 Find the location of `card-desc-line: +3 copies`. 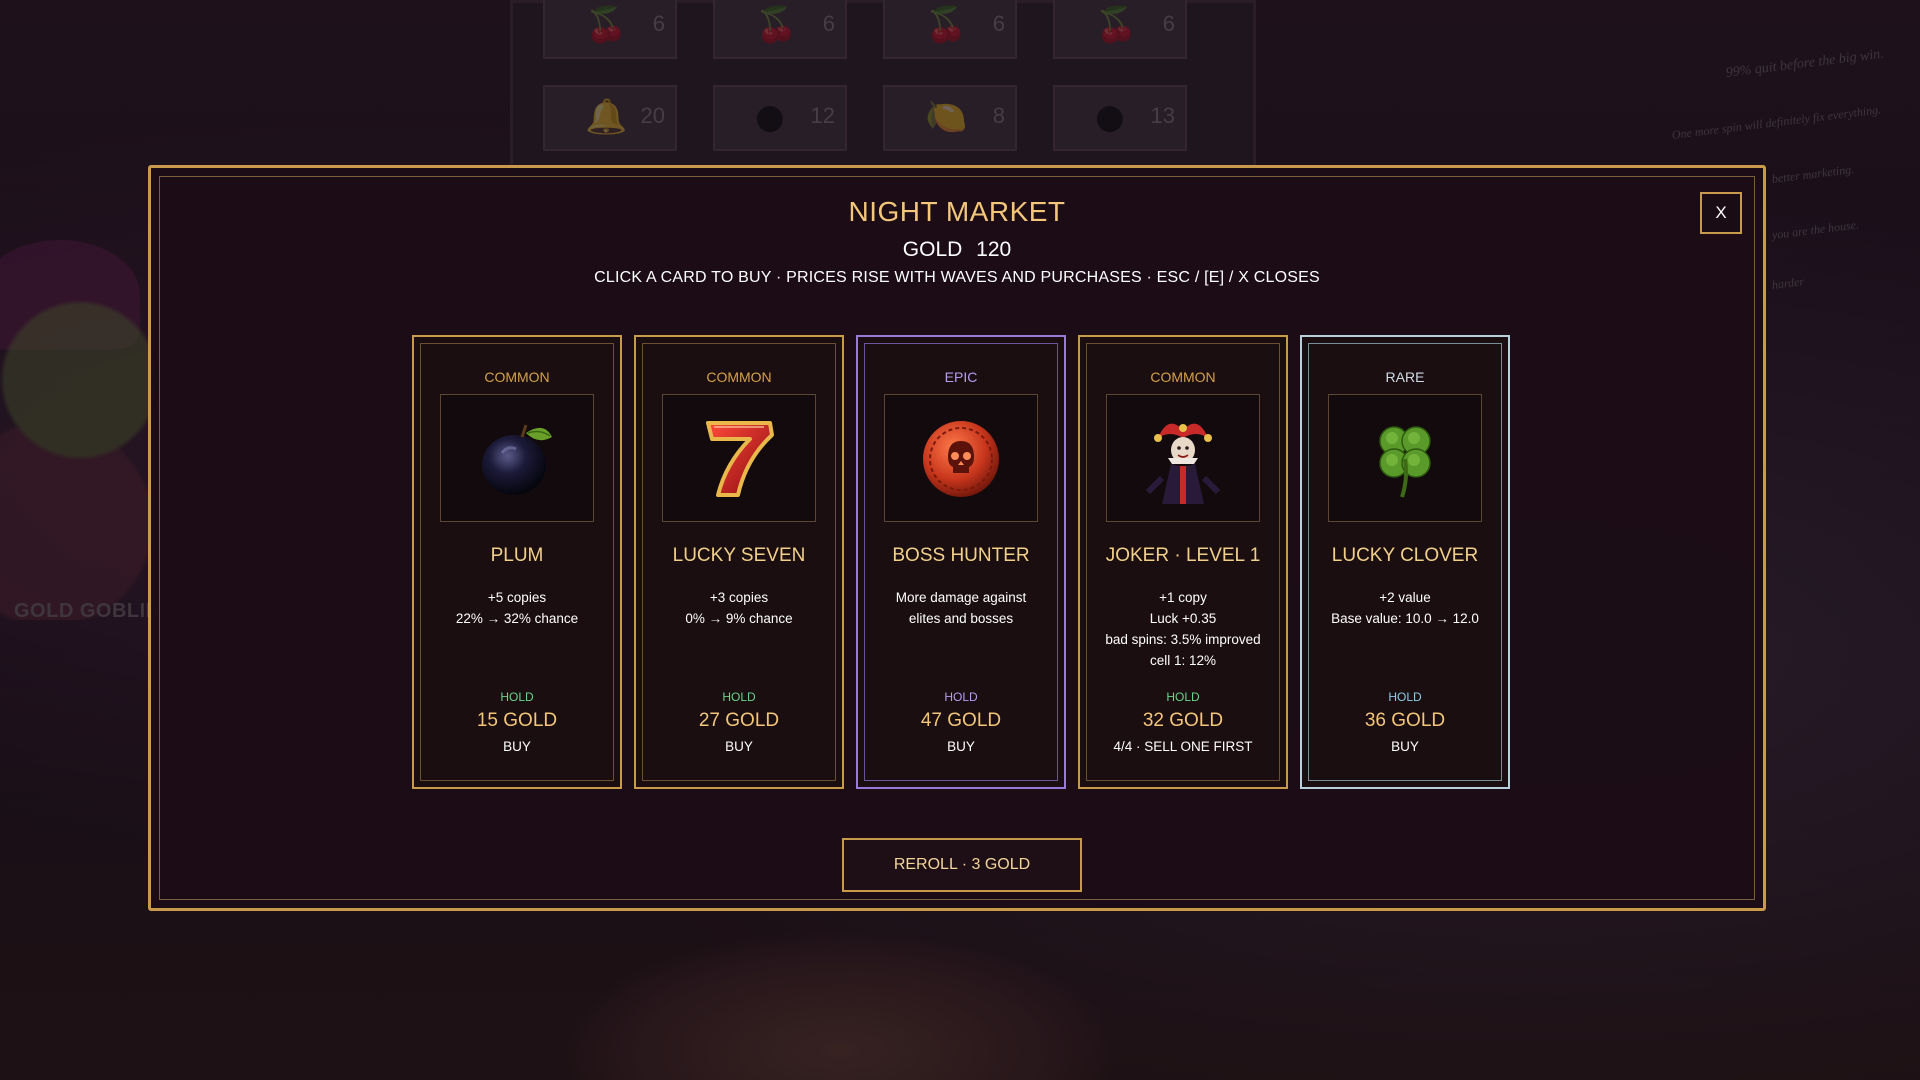

card-desc-line: +3 copies is located at coordinates (739, 597).